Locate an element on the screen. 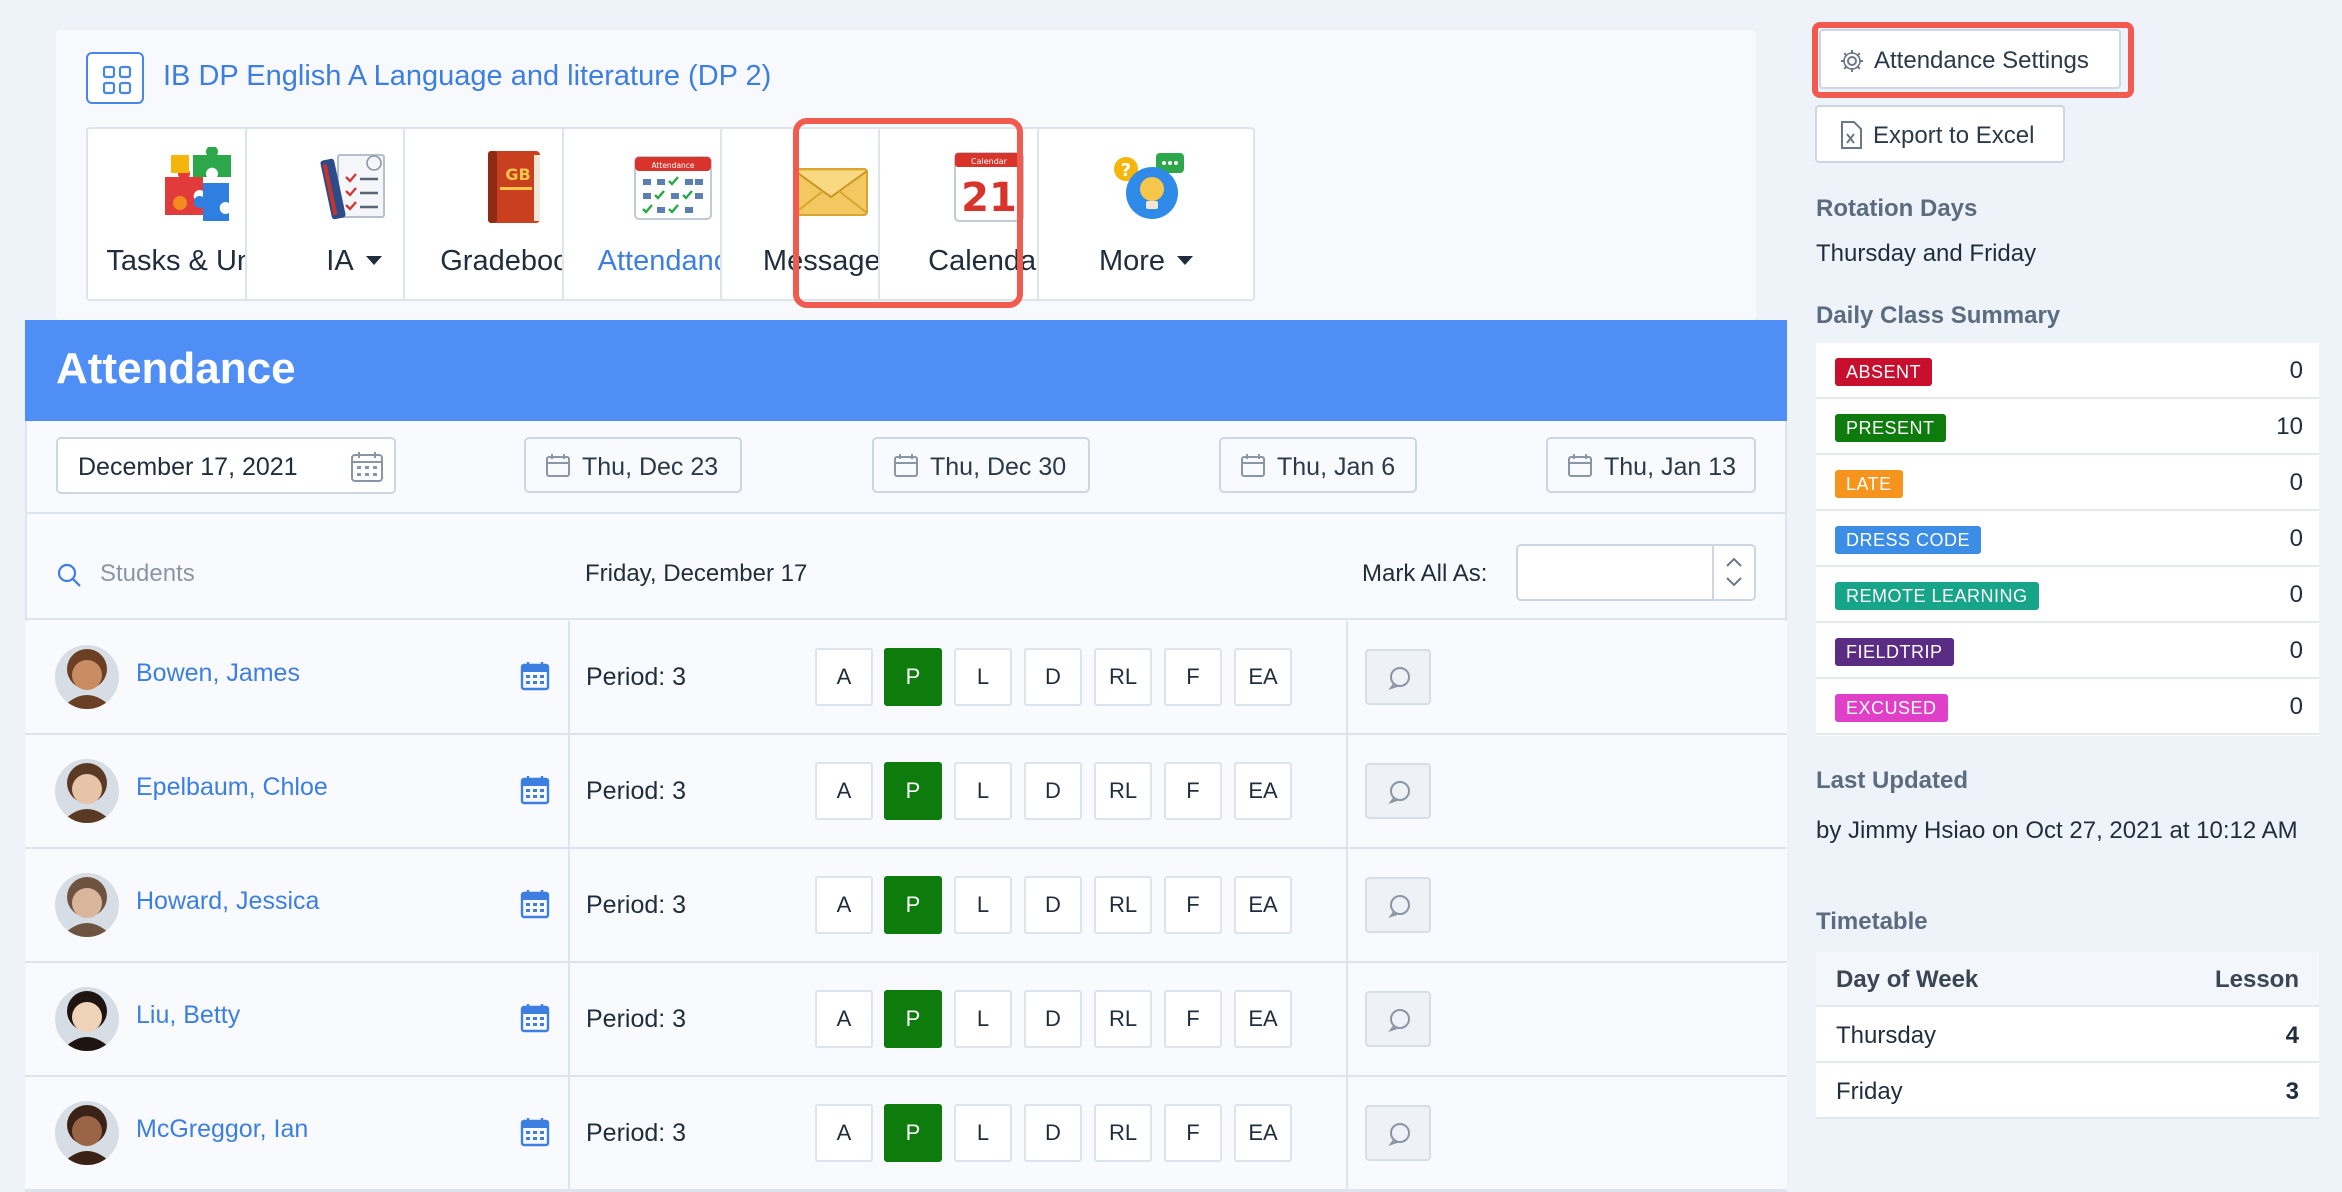 This screenshot has height=1192, width=2342. date-button-jan-13: Thu, Jan 13 is located at coordinates (1651, 465).